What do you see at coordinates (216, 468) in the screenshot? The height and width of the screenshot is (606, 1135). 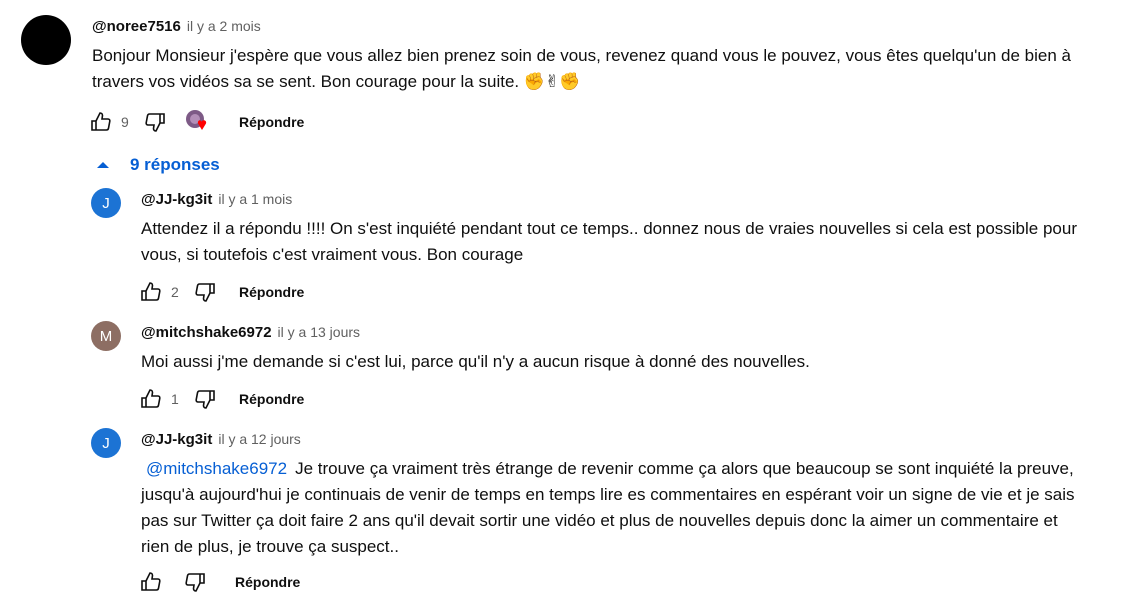 I see `mention-link: @mitchshake6972` at bounding box center [216, 468].